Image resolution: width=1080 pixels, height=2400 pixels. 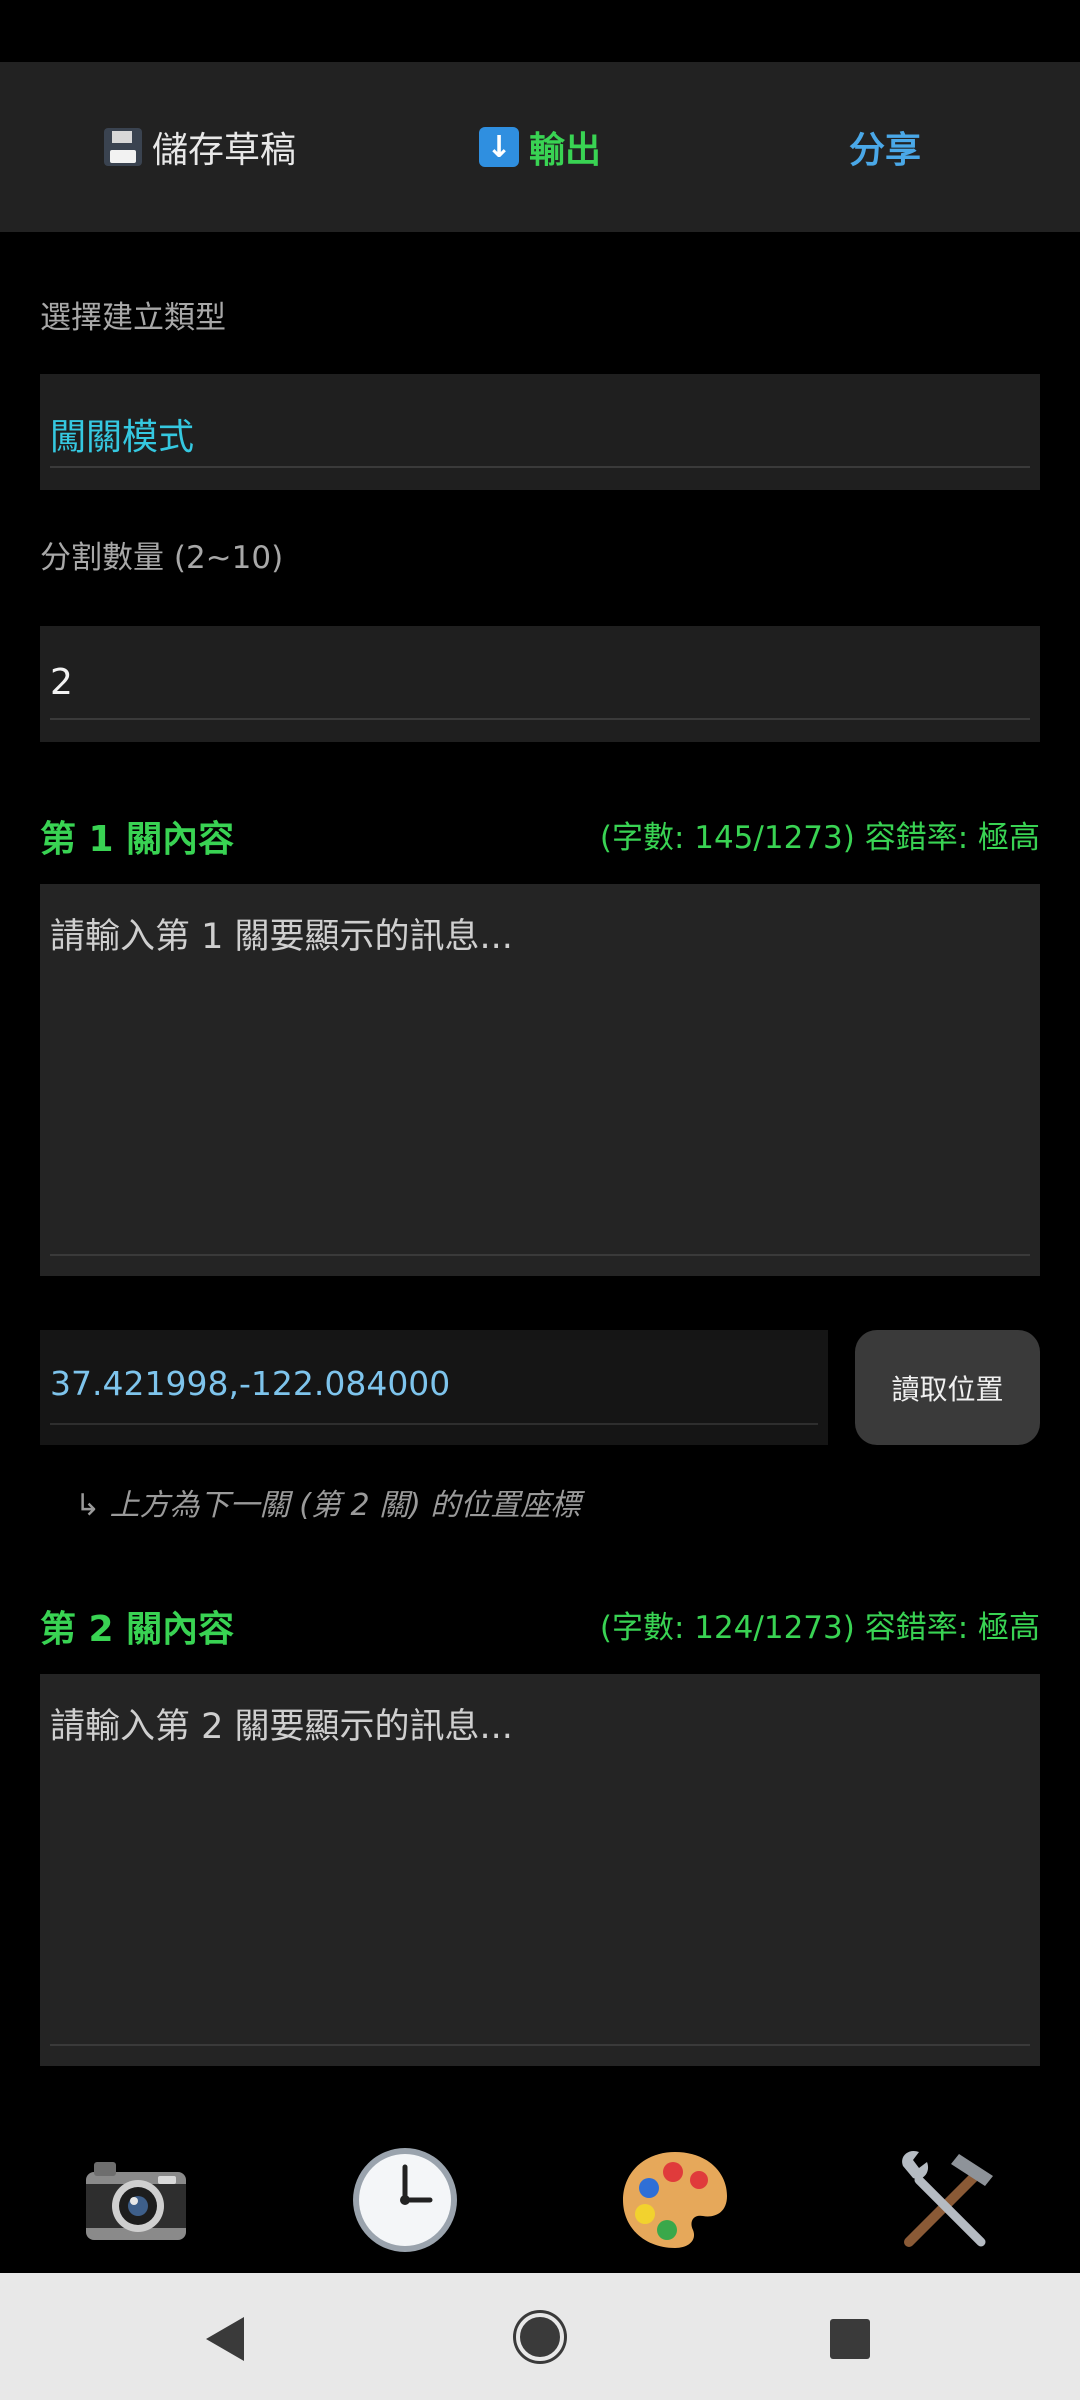 What do you see at coordinates (122, 147) in the screenshot?
I see `floppy-disk-icon` at bounding box center [122, 147].